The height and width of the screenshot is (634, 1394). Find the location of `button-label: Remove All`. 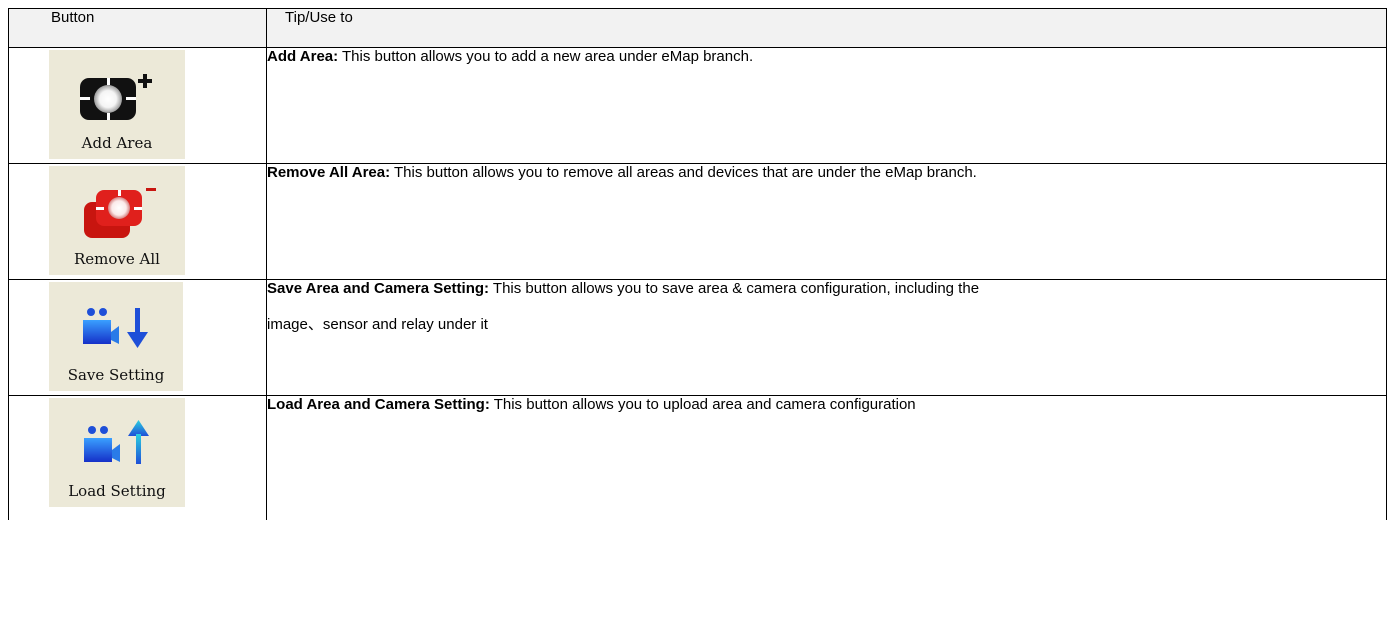

button-label: Remove All is located at coordinates (117, 259).